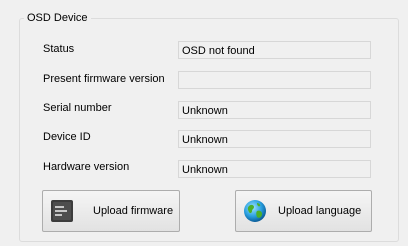 The width and height of the screenshot is (408, 246). I want to click on upload-firmware-label: Upload firmware, so click(133, 211).